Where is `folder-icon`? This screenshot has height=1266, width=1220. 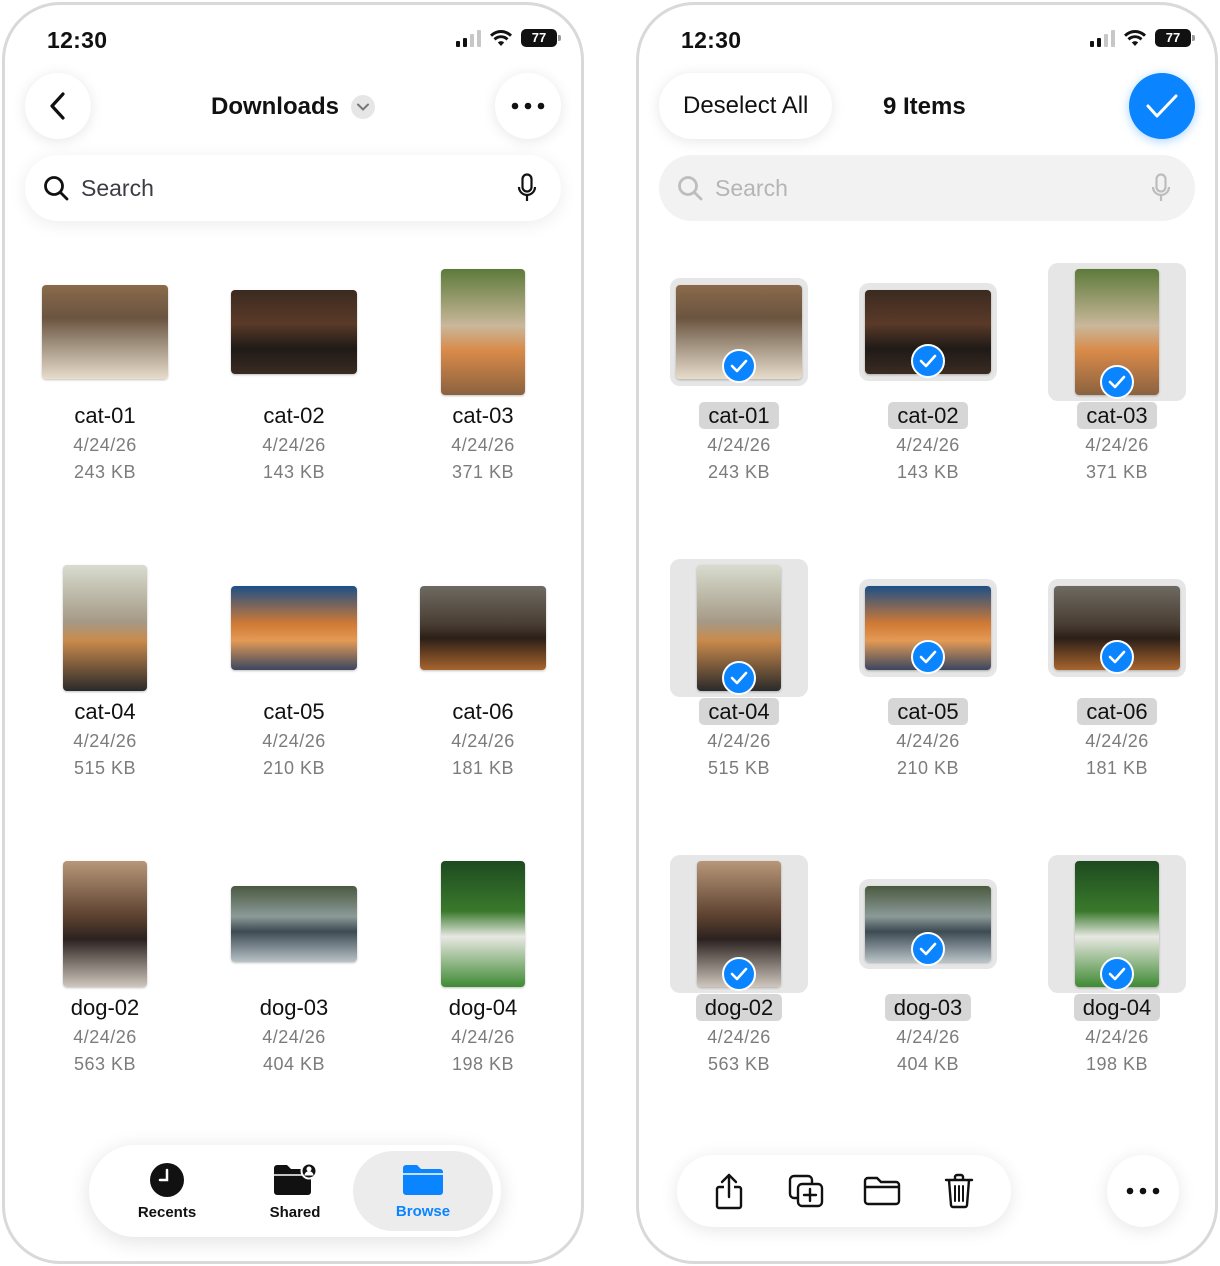
folder-icon is located at coordinates (882, 1191).